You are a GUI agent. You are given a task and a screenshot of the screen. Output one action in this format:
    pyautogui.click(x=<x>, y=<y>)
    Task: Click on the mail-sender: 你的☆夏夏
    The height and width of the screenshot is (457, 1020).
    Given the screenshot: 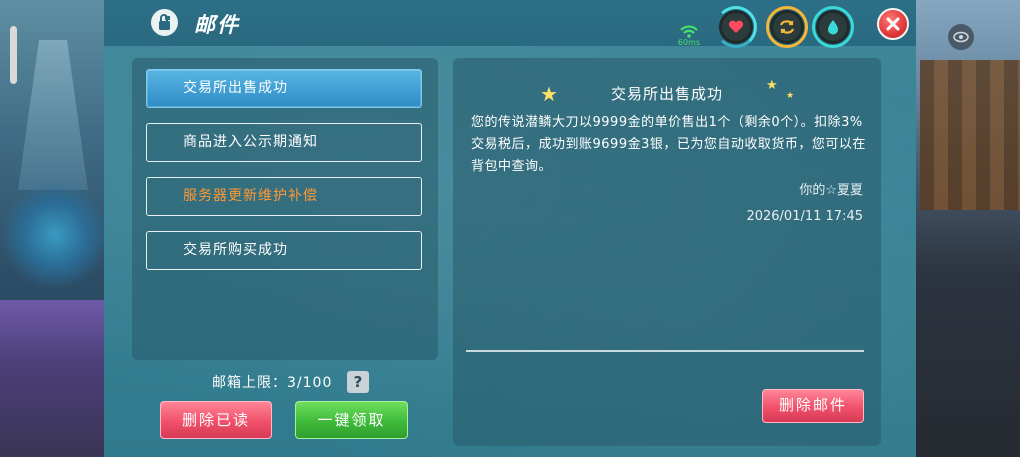 What is the action you would take?
    pyautogui.click(x=831, y=190)
    